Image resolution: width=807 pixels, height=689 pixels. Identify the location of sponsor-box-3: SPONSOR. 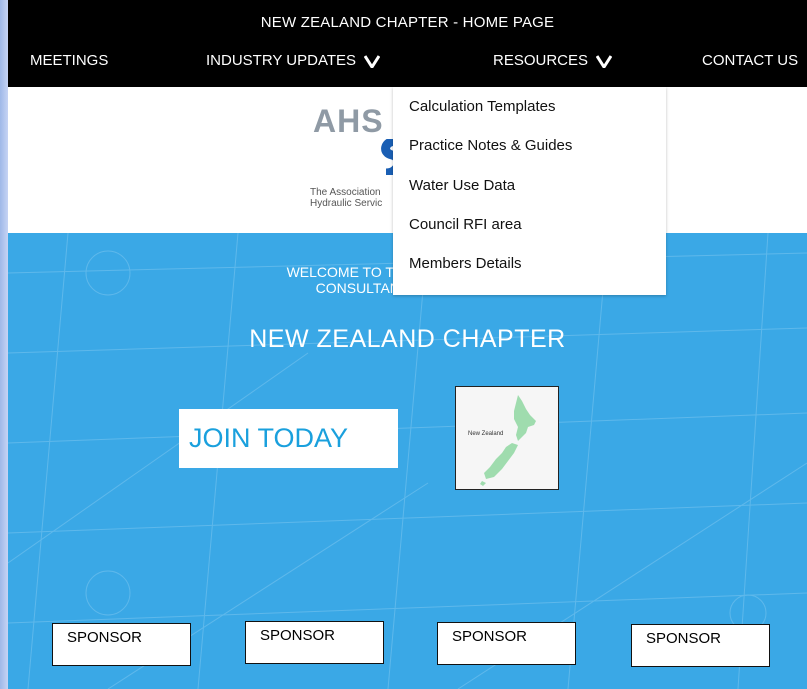
(506, 643).